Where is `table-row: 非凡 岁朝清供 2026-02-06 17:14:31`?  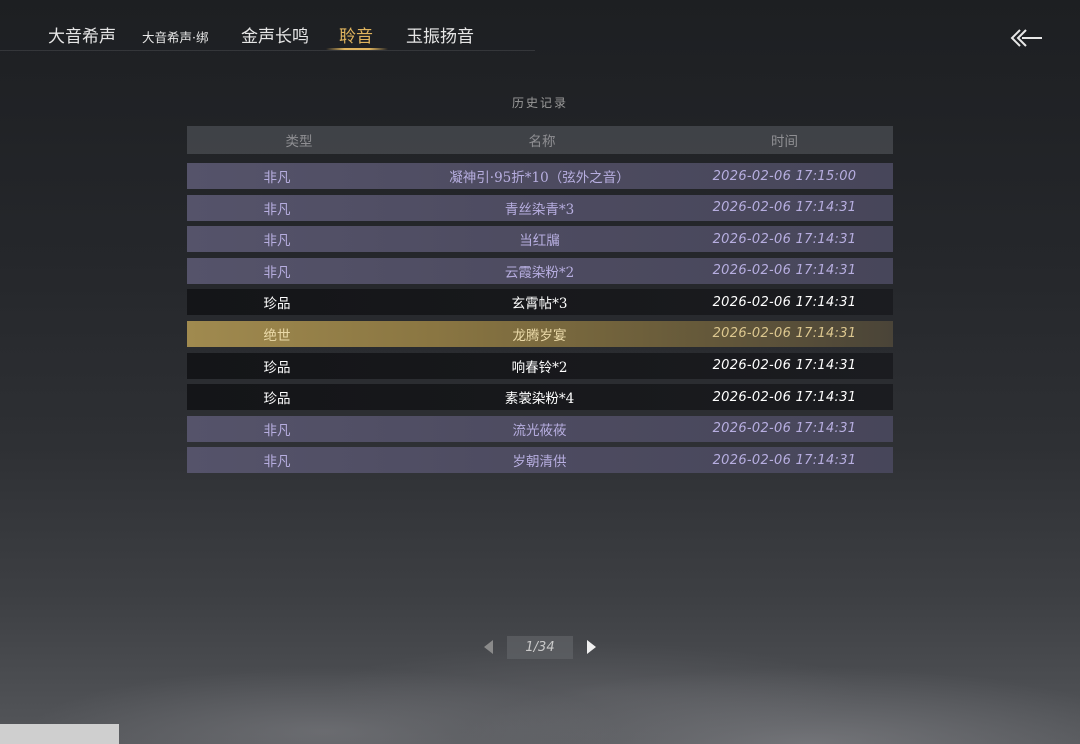 table-row: 非凡 岁朝清供 2026-02-06 17:14:31 is located at coordinates (540, 460).